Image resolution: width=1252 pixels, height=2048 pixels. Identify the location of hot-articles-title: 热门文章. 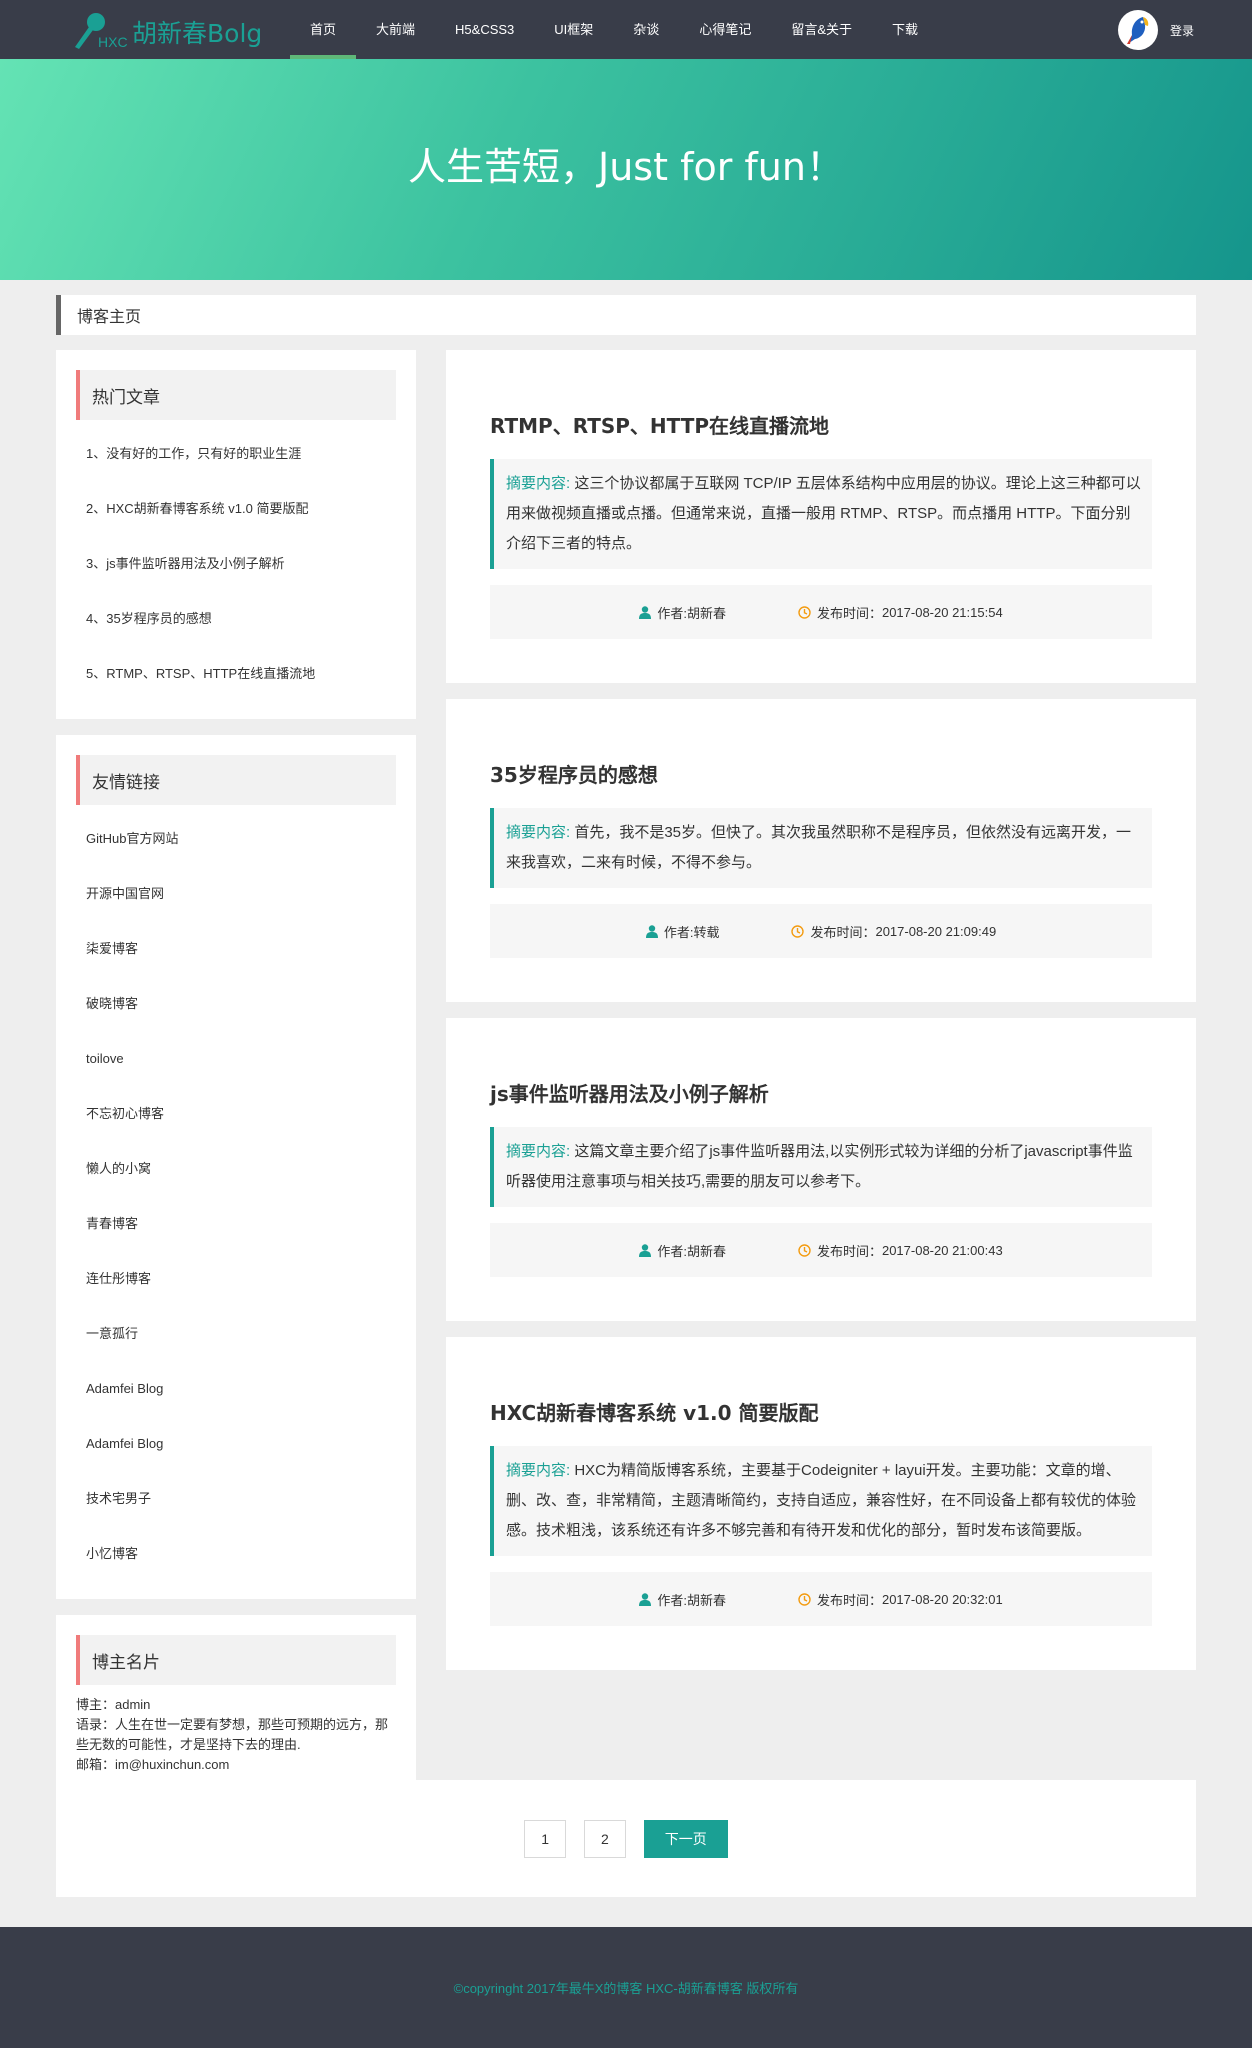
(236, 395).